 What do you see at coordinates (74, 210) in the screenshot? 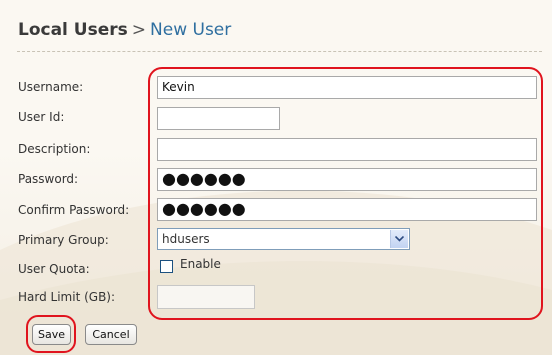
I see `confirm-password-label: Confirm Password:` at bounding box center [74, 210].